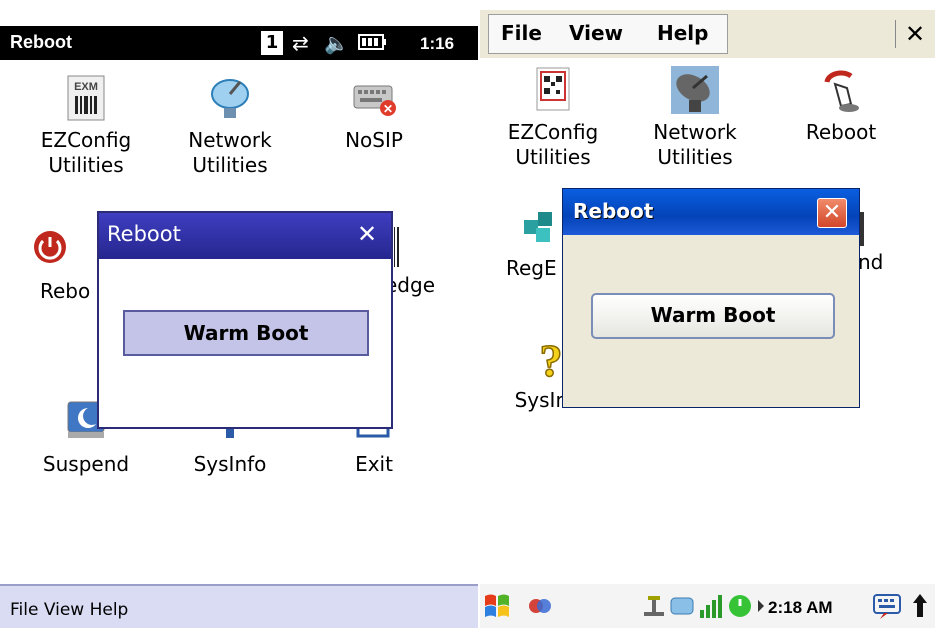 The height and width of the screenshot is (628, 935). I want to click on data-transfer-icon: ⇄, so click(300, 43).